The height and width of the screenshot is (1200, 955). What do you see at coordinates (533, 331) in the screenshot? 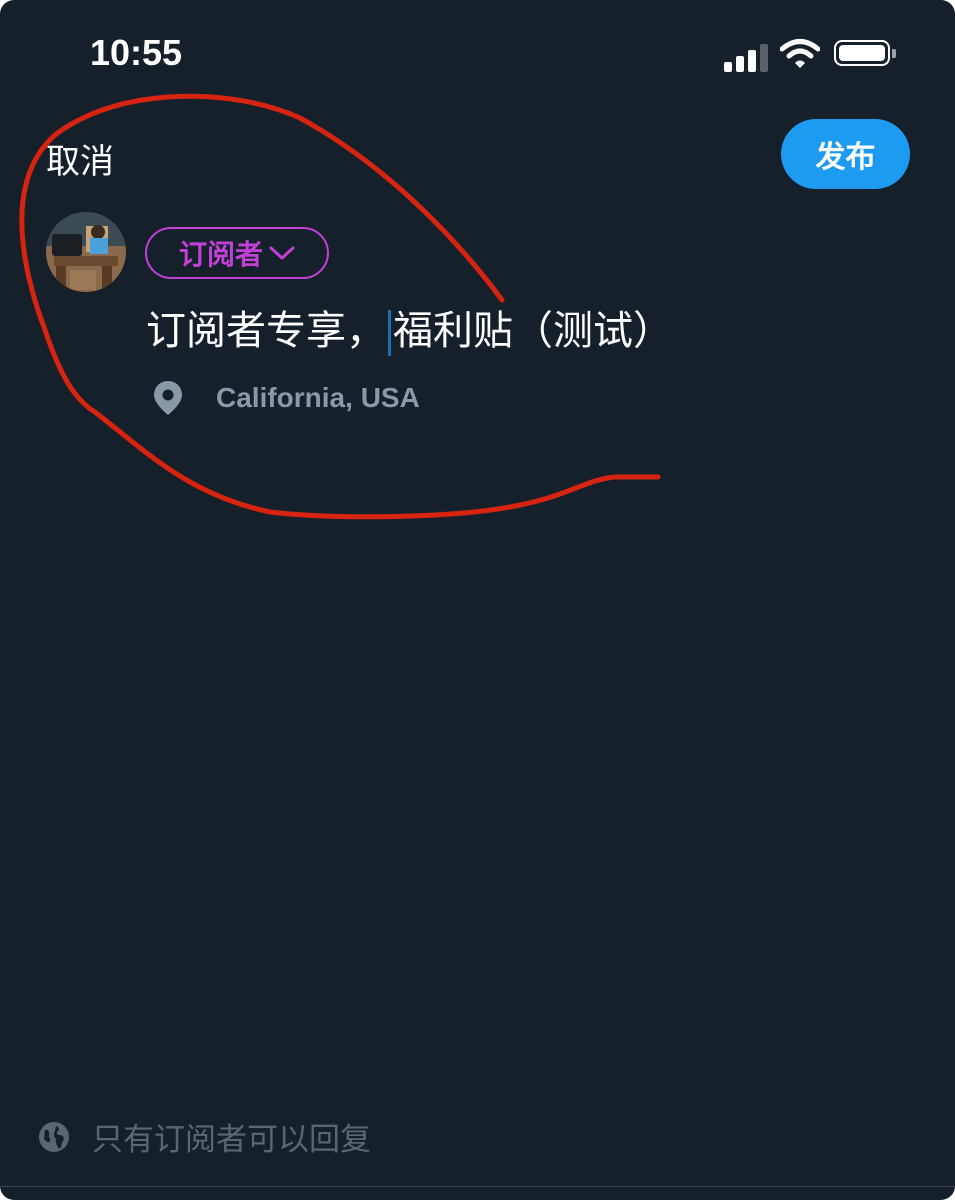
I see `tweet-text-after-cursor: 福利贴（测试）` at bounding box center [533, 331].